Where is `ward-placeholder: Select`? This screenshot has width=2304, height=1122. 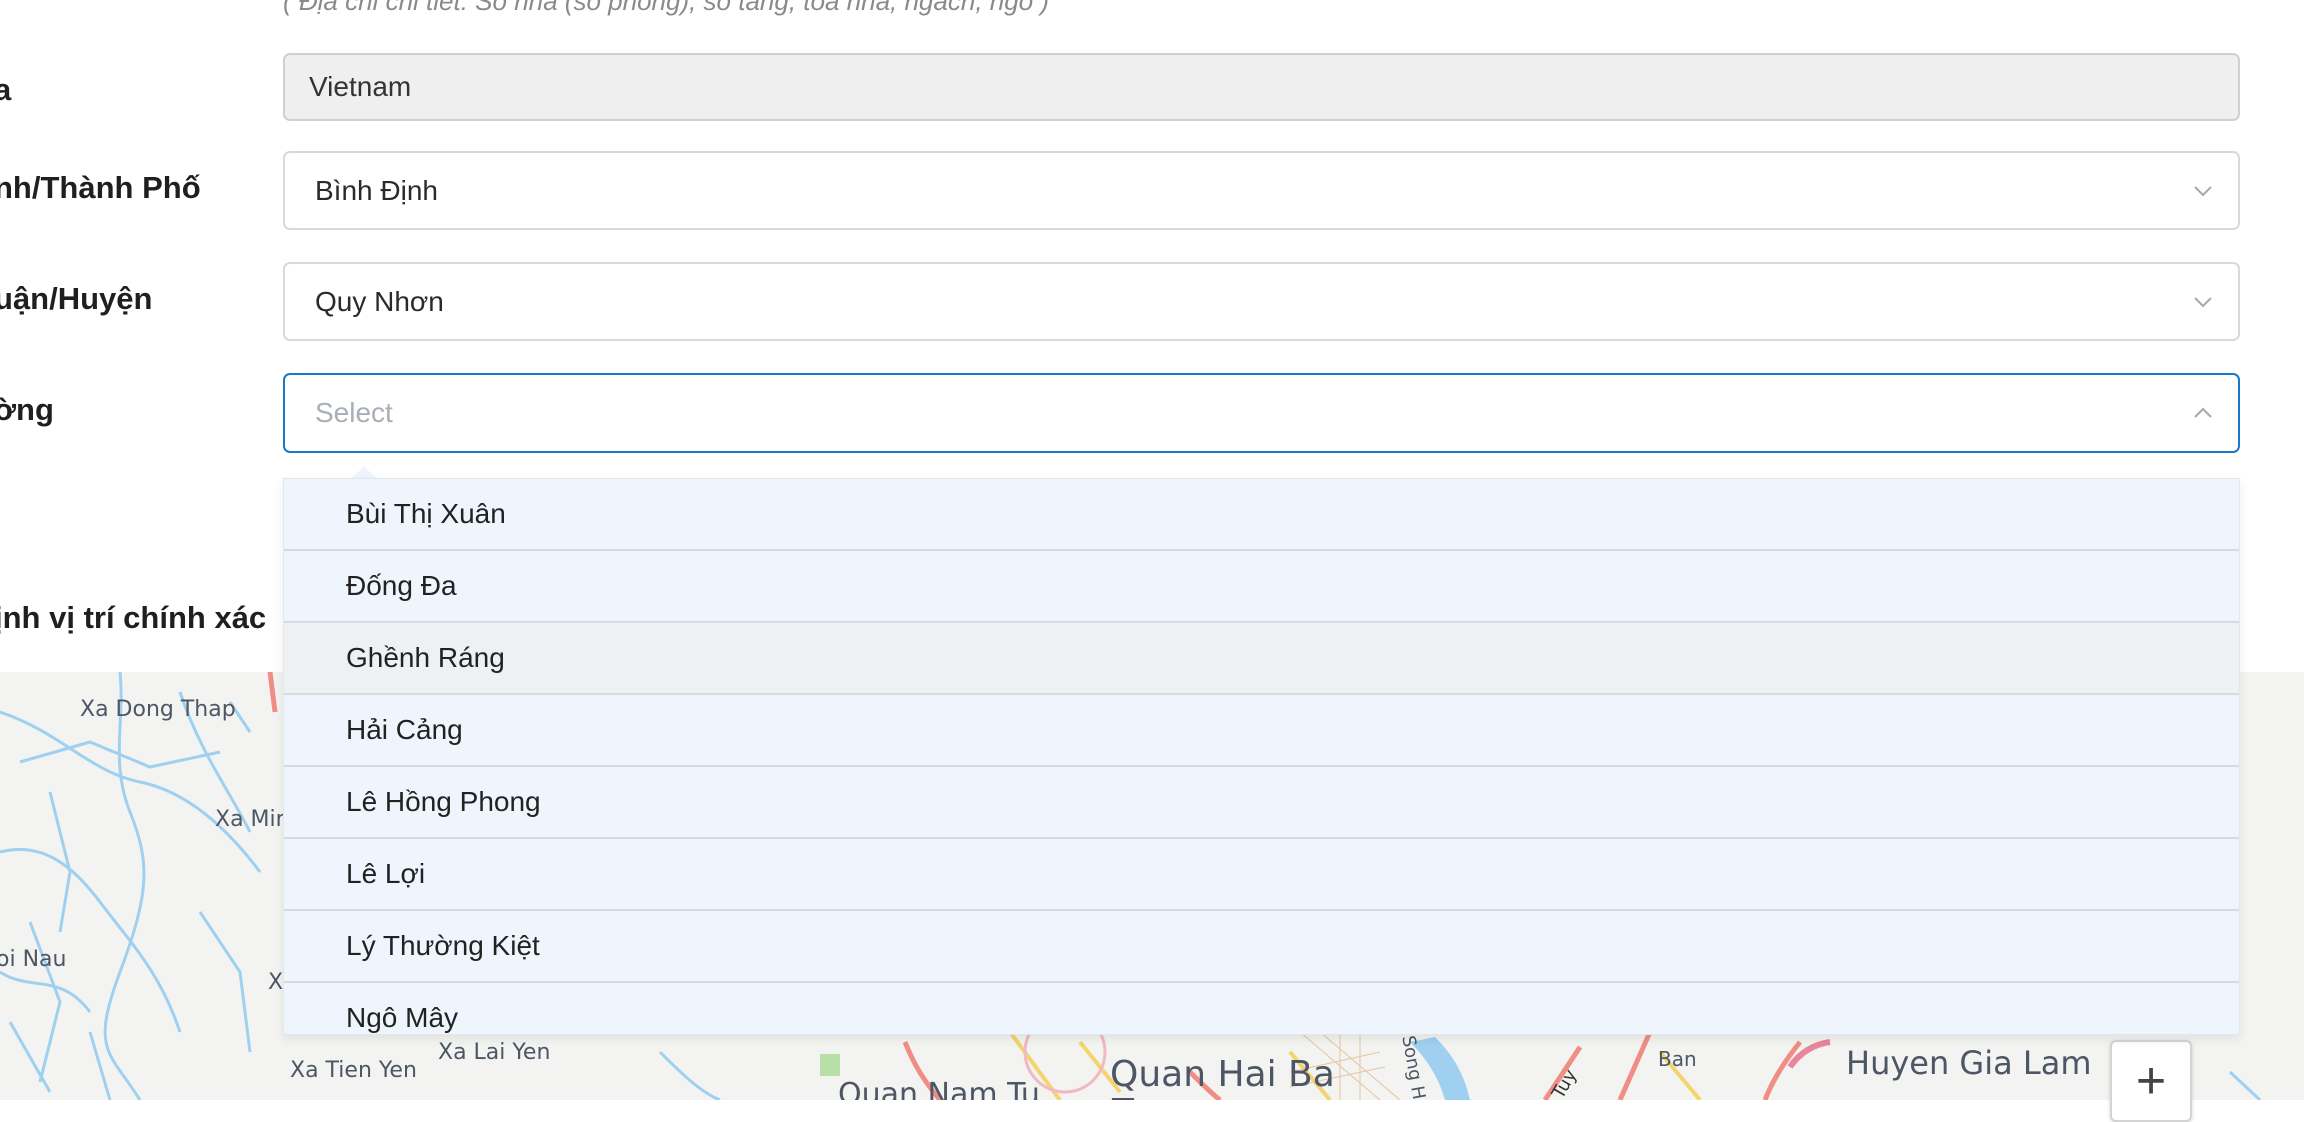 ward-placeholder: Select is located at coordinates (354, 412).